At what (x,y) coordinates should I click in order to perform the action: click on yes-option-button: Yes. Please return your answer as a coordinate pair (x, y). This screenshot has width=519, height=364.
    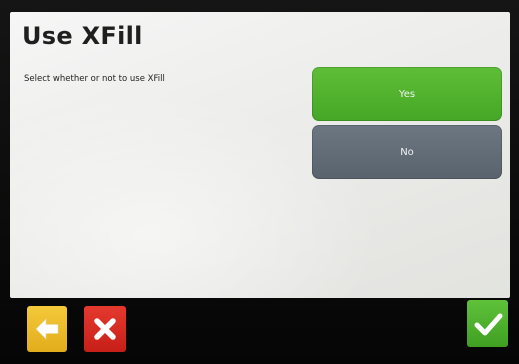
    Looking at the image, I should click on (407, 94).